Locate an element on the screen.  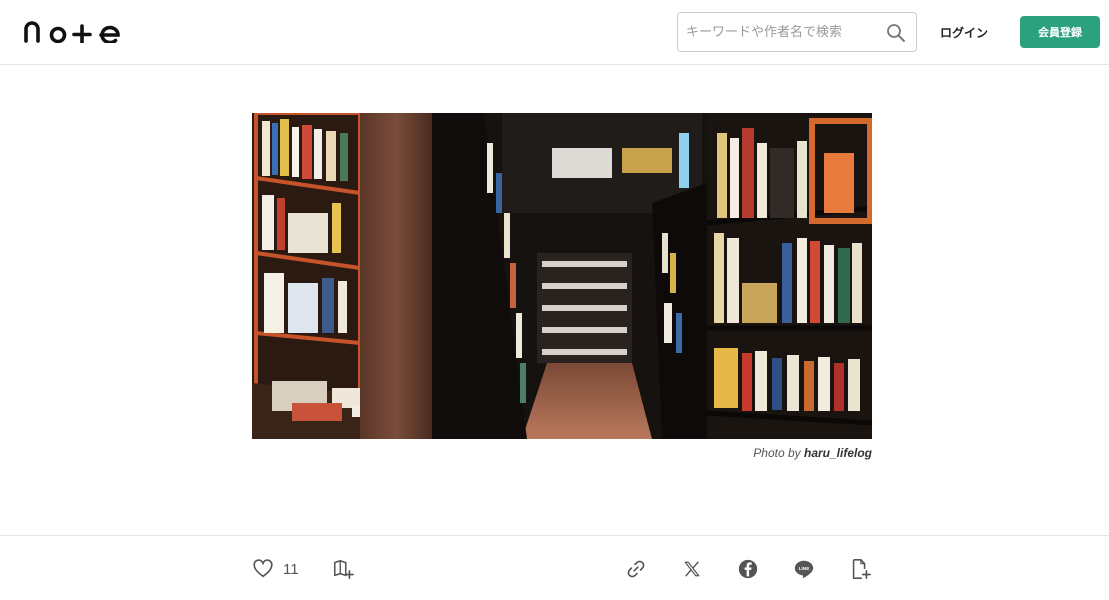
note-logo: note is located at coordinates (74, 32).